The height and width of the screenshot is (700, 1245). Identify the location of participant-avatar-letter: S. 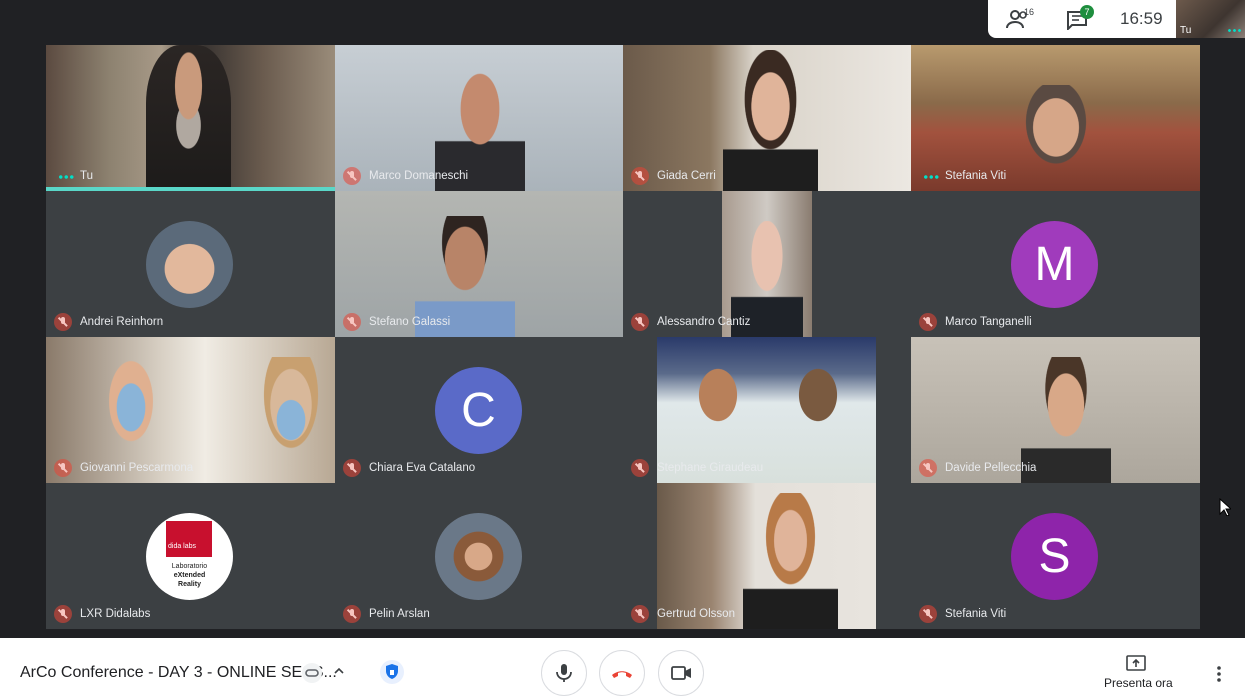
(1054, 556).